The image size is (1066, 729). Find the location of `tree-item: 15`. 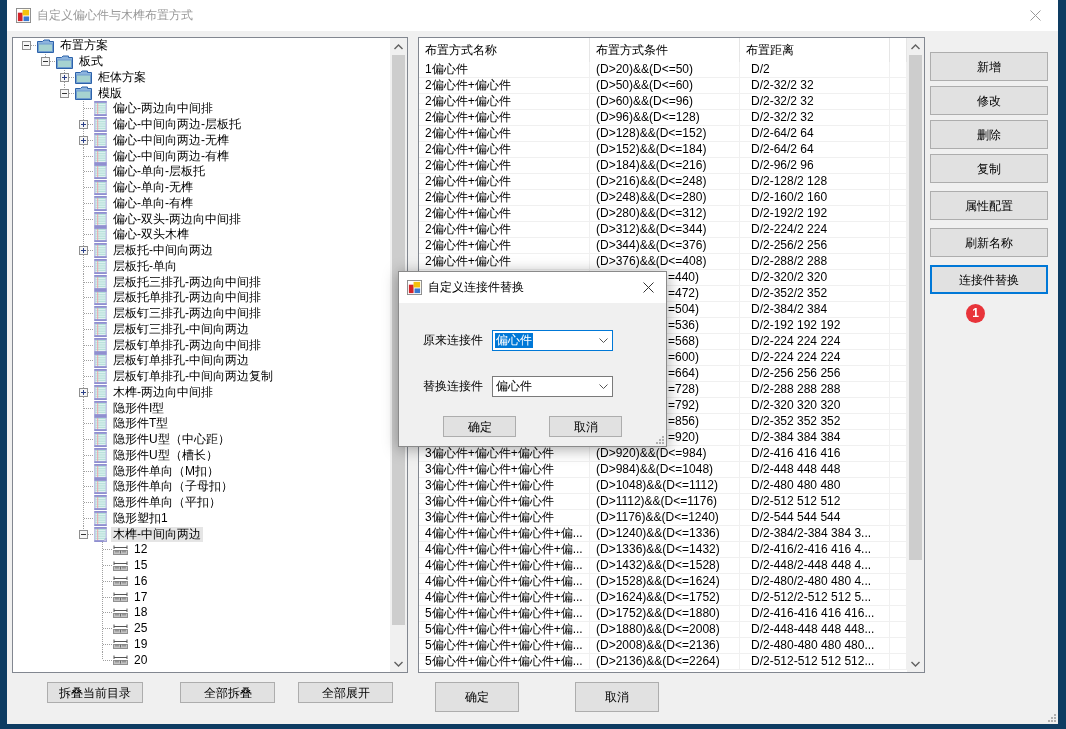

tree-item: 15 is located at coordinates (141, 566).